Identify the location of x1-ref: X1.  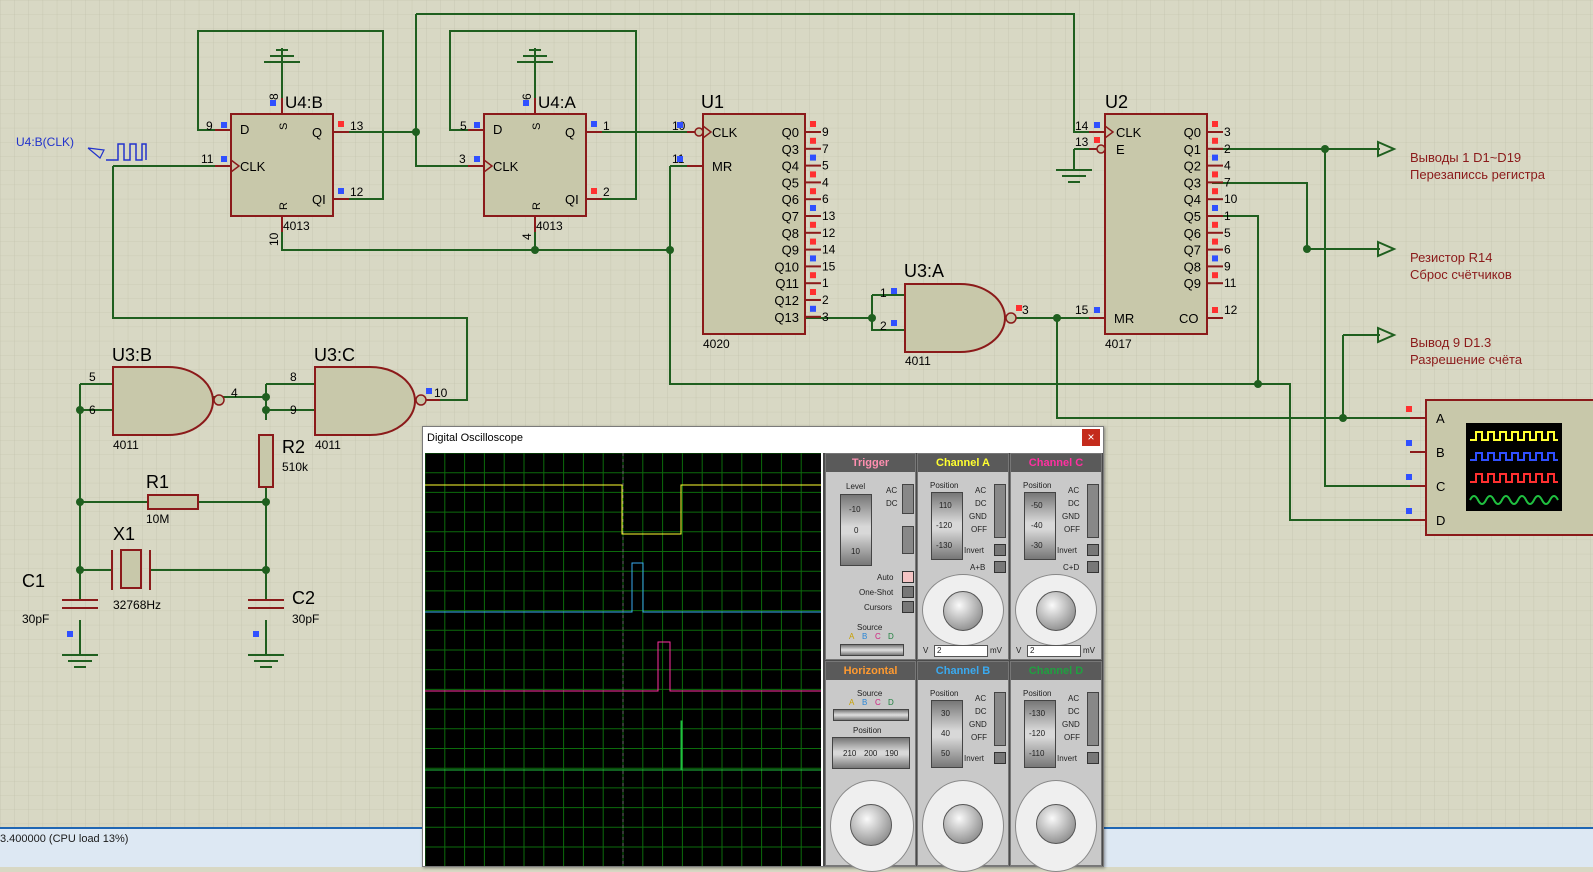
(124, 534).